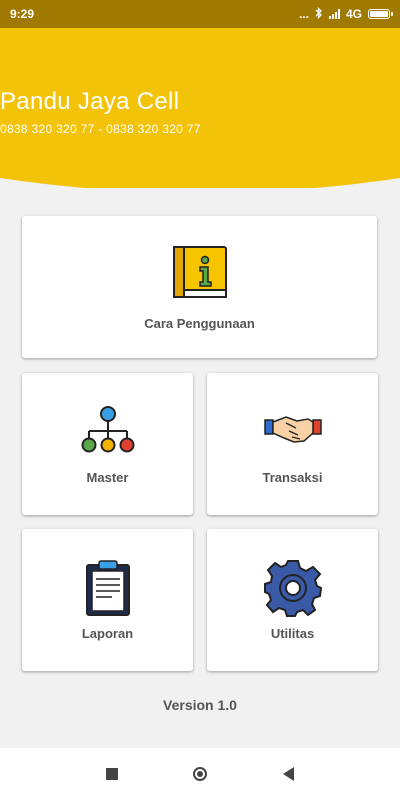 This screenshot has width=400, height=800. What do you see at coordinates (319, 14) in the screenshot?
I see `bluetooth-icon` at bounding box center [319, 14].